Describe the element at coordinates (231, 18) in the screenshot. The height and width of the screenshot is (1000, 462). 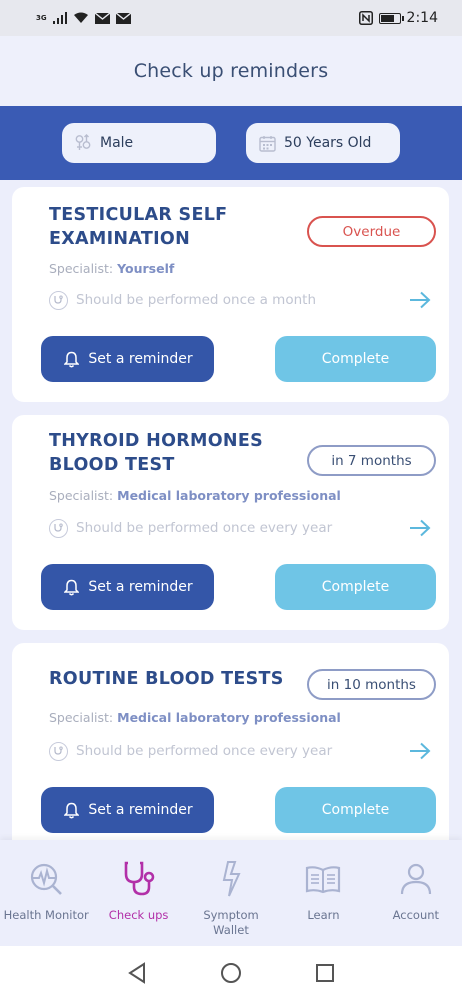
I see `status-bar: 3G 2:14` at that location.